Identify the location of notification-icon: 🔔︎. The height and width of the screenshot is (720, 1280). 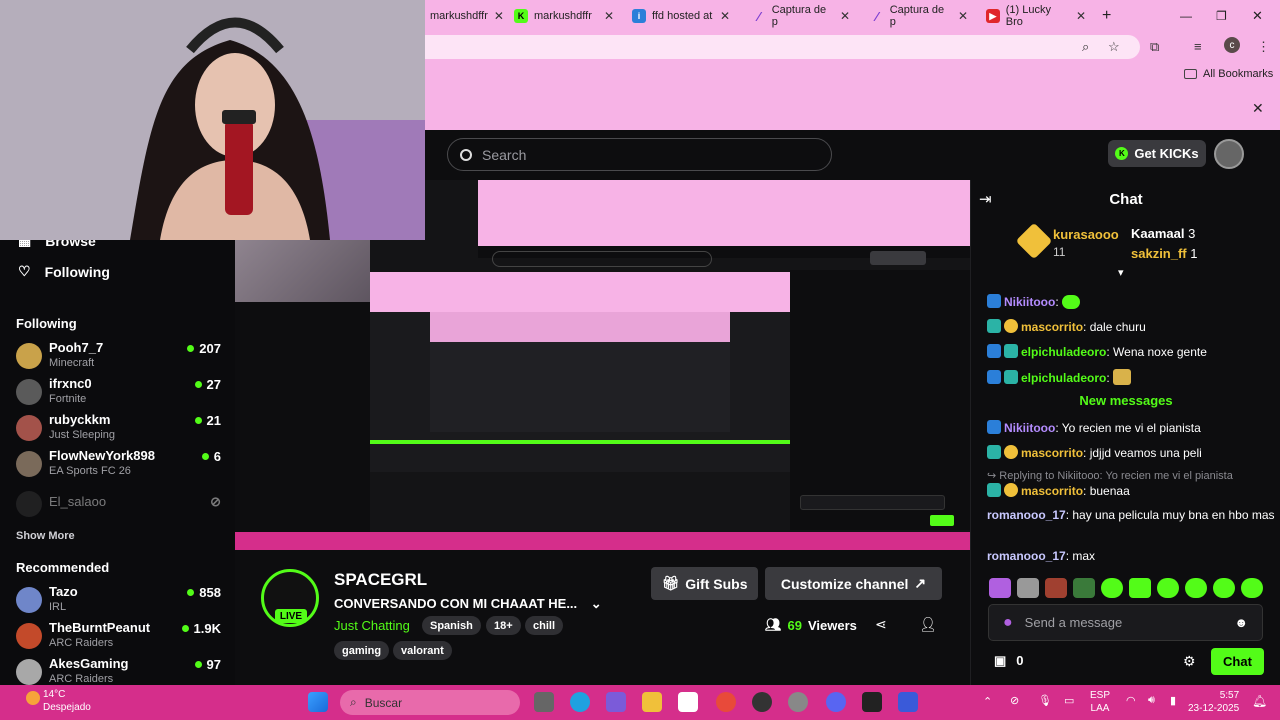
(1259, 701).